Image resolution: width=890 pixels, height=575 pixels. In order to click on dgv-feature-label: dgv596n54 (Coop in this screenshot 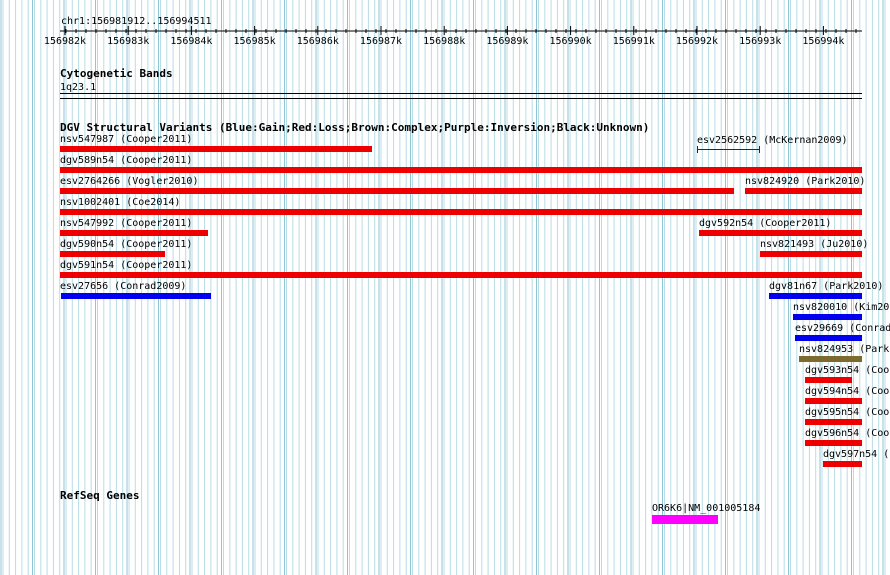, I will do `click(847, 433)`.